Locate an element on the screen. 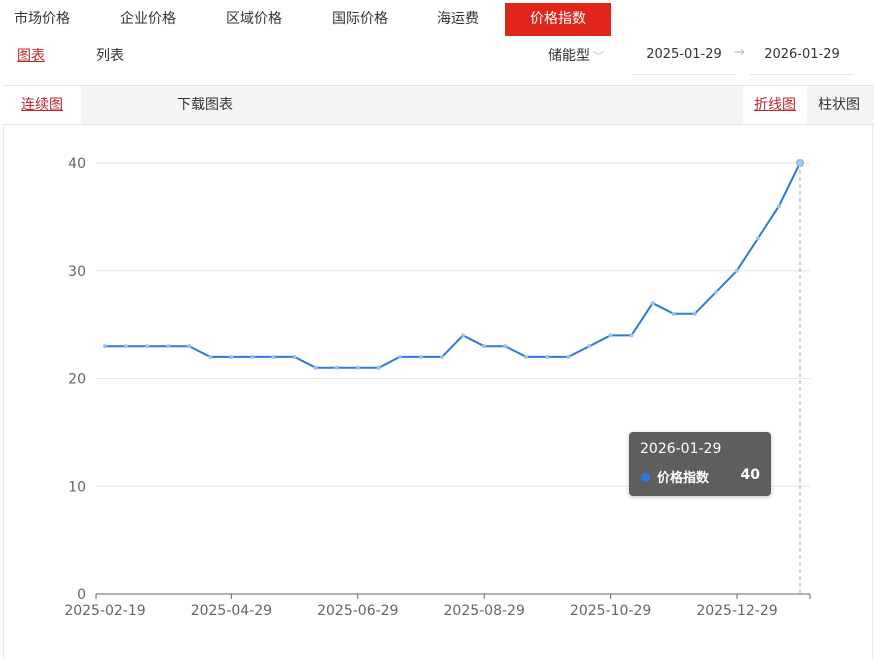  y-tick-label: 20 is located at coordinates (77, 380).